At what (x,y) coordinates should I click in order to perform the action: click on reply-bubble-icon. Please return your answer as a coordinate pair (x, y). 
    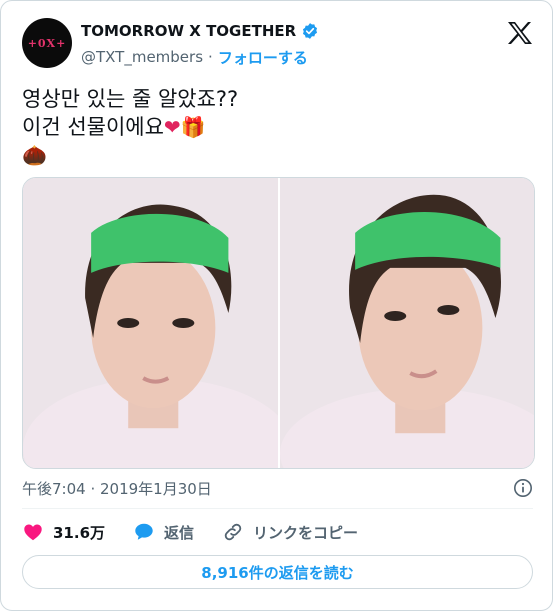
    Looking at the image, I should click on (144, 531).